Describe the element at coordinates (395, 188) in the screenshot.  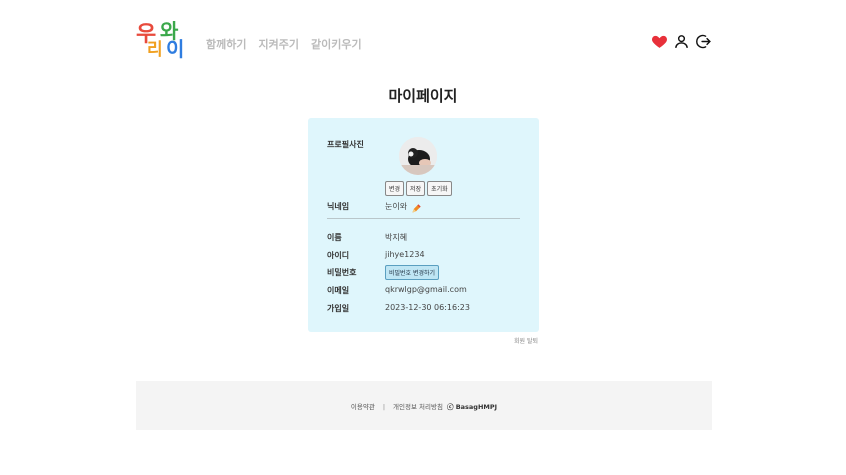
I see `change-photo-button: 변경` at that location.